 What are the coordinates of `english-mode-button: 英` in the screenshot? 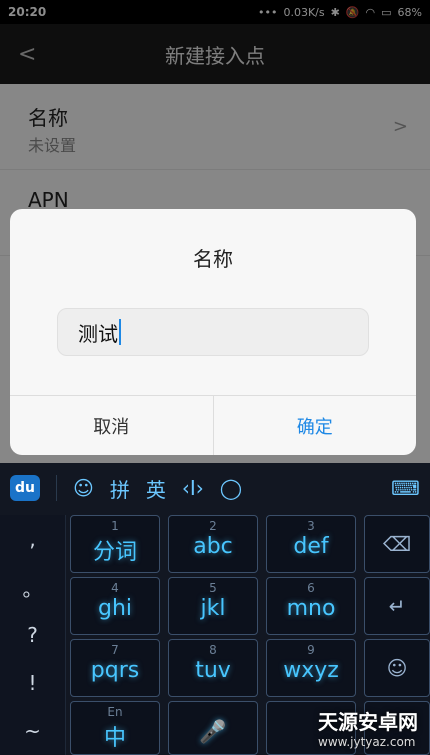 It's located at (156, 488).